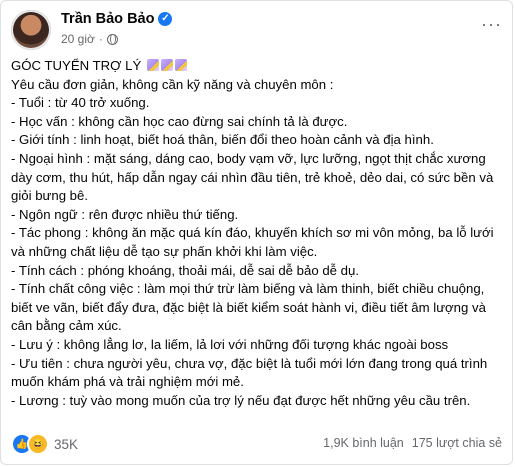  I want to click on reactions-summary: 👍 😆 35K, so click(44, 444).